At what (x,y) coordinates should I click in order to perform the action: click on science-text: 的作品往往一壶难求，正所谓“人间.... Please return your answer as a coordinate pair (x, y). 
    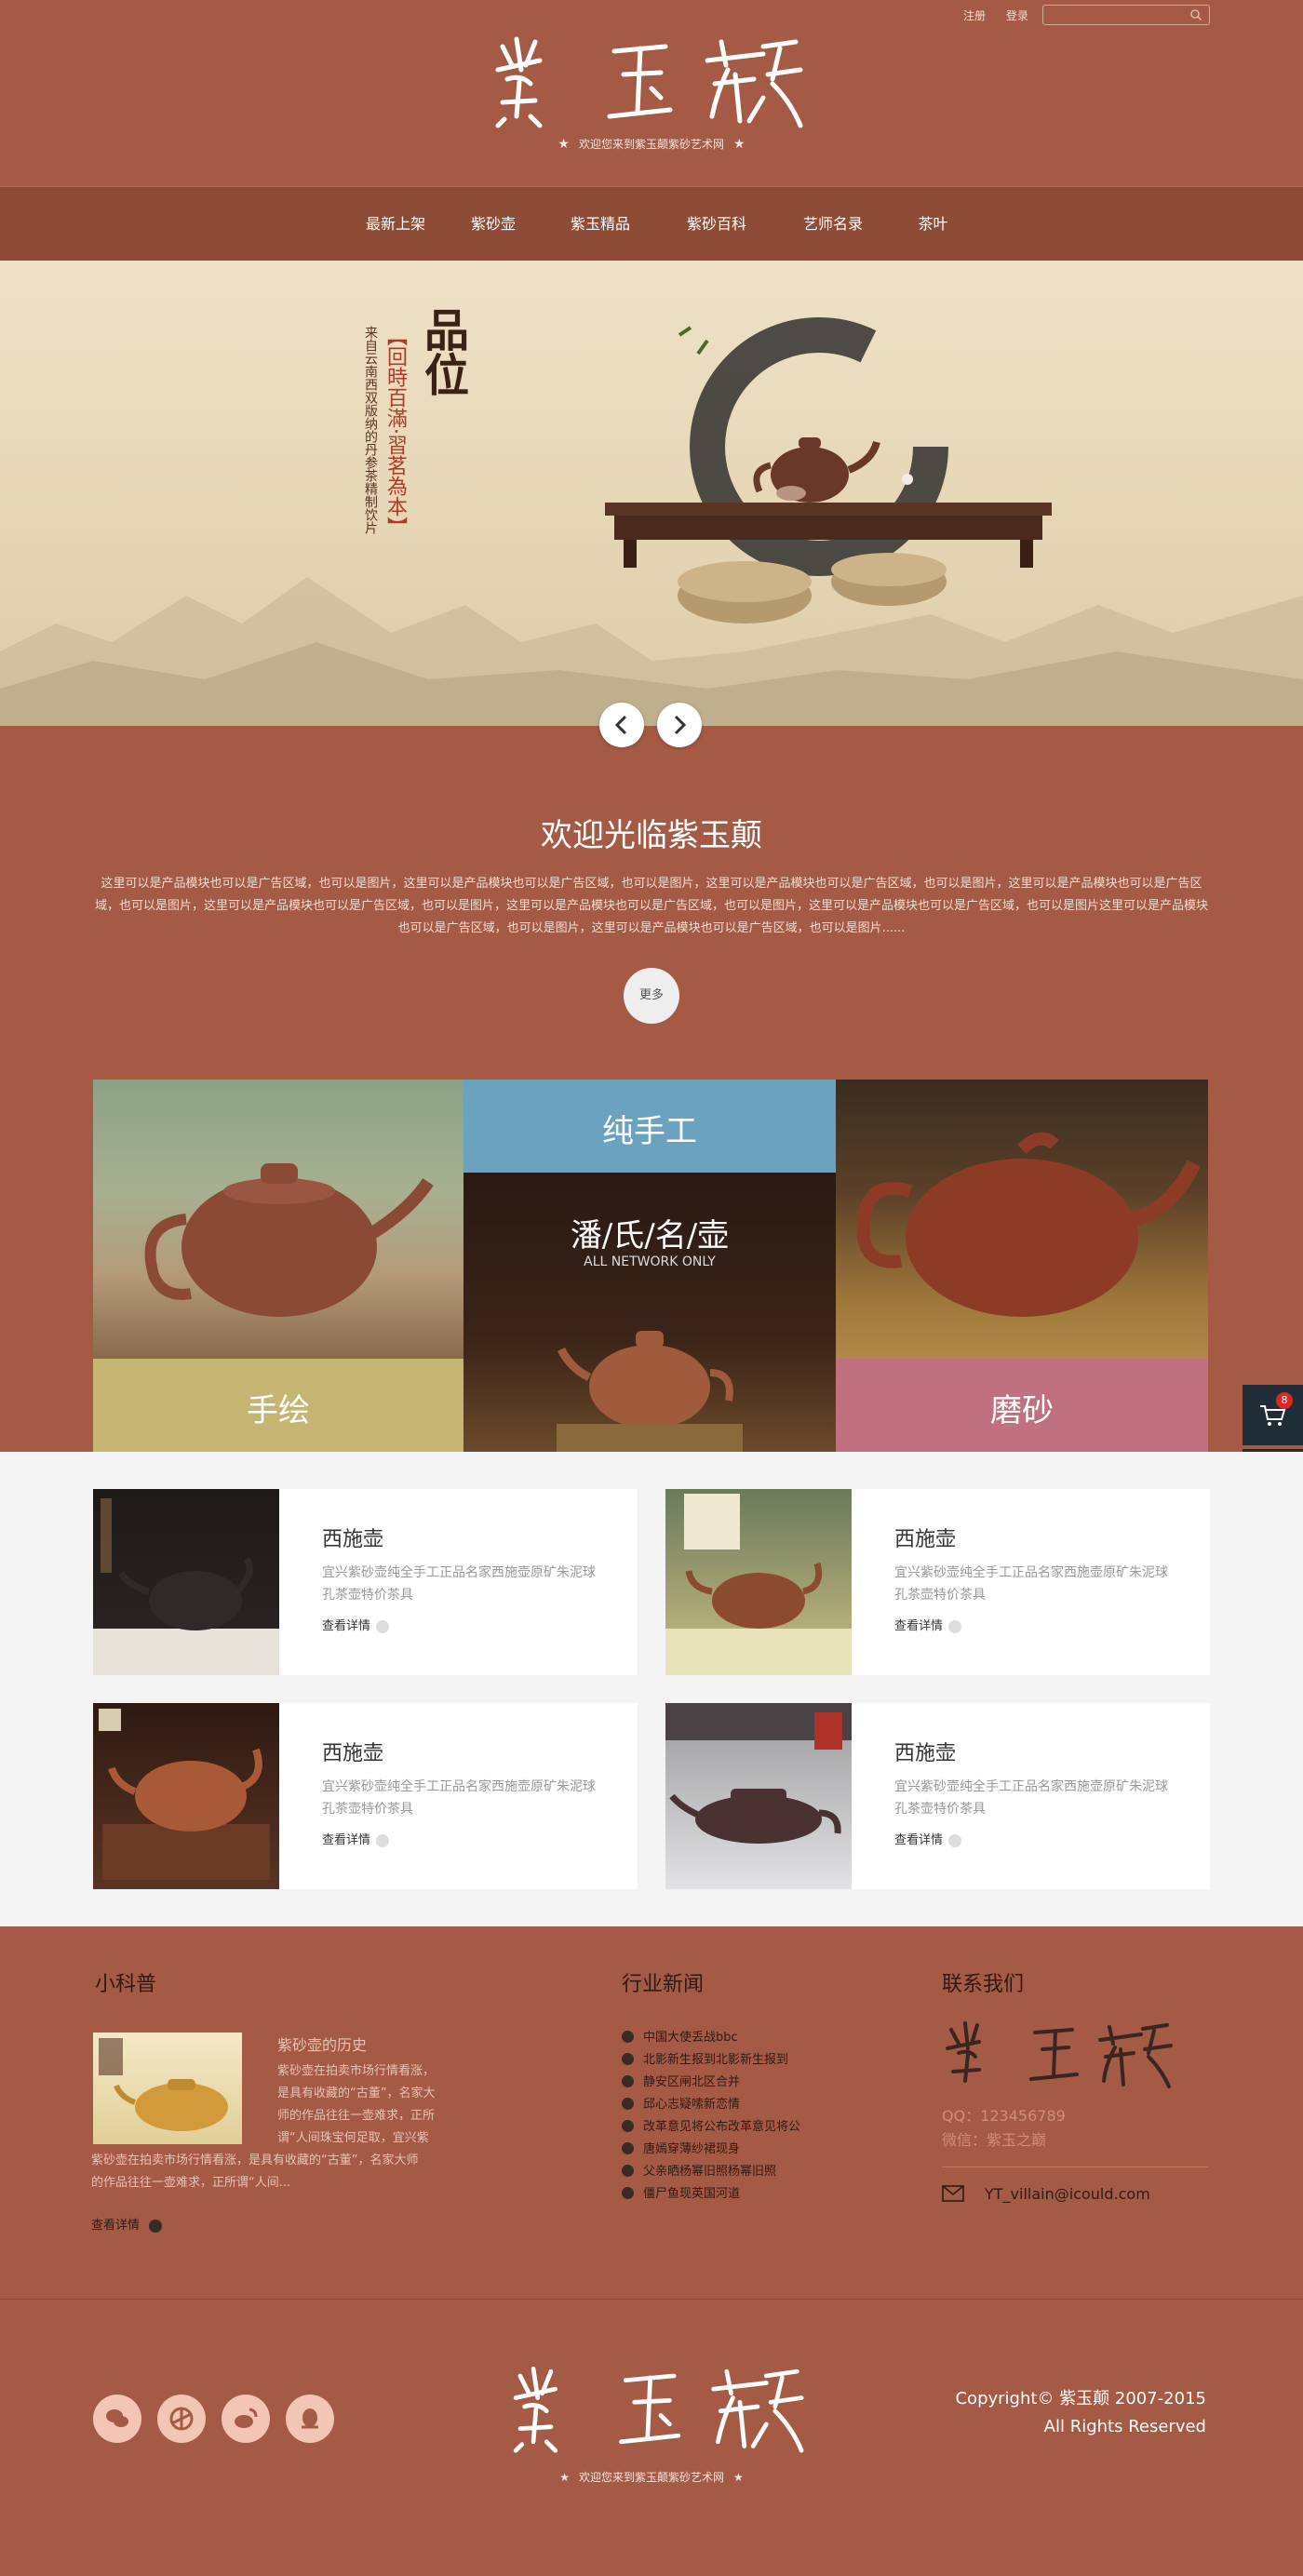
    Looking at the image, I should click on (191, 2183).